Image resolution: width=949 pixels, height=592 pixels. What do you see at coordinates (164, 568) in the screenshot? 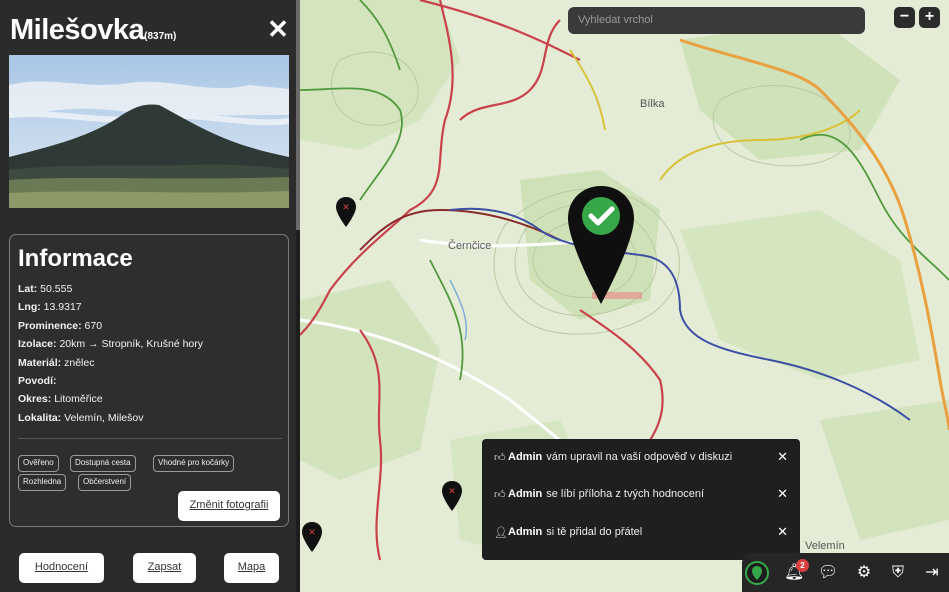
I see `visit-button: Zapsat` at bounding box center [164, 568].